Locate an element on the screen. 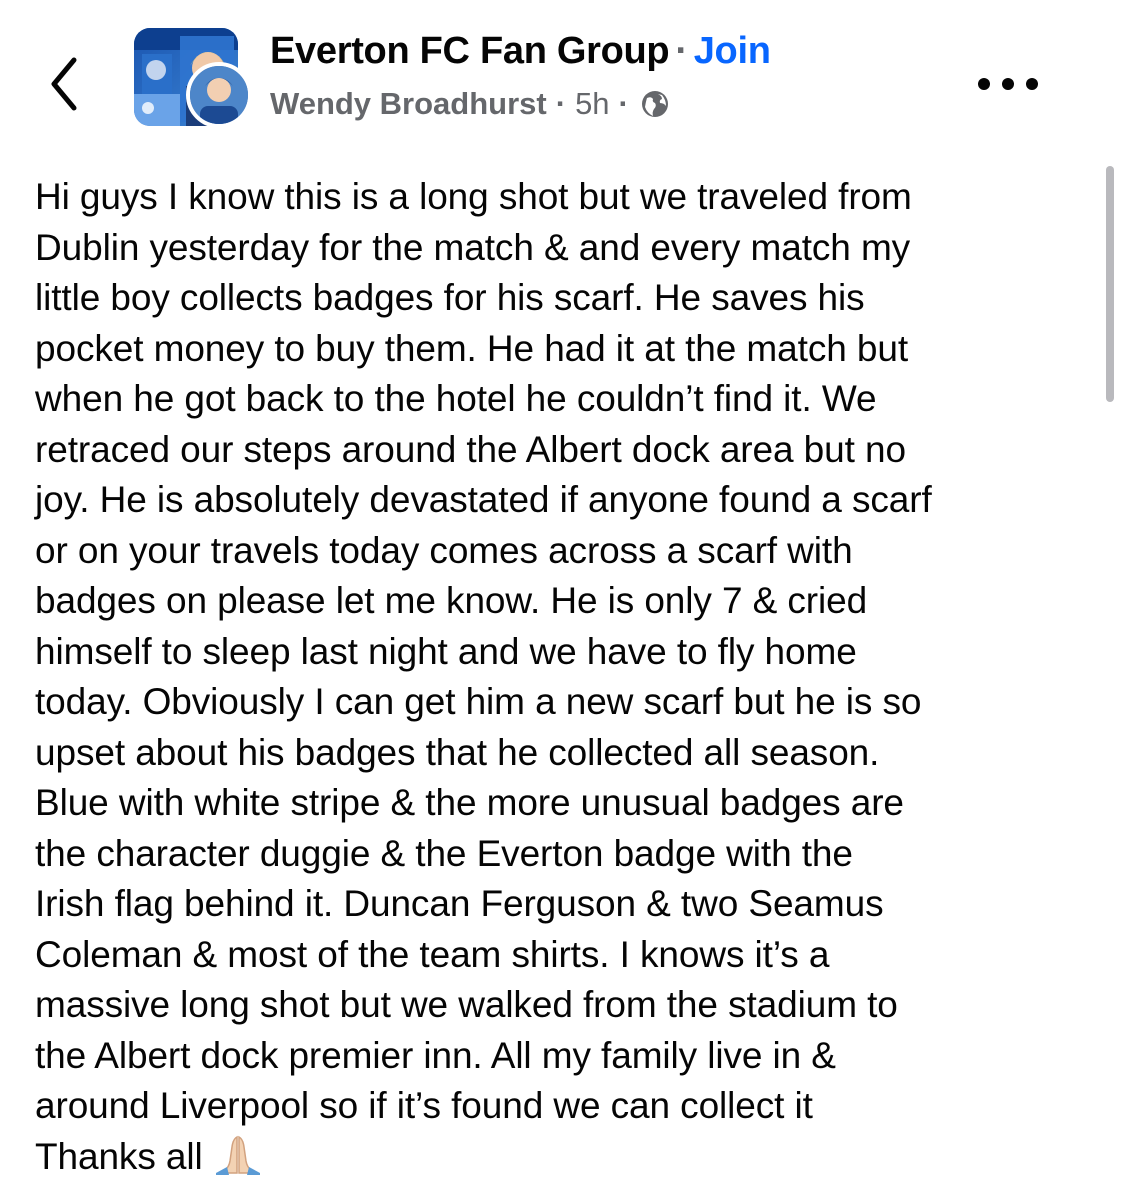  chevron-left-icon is located at coordinates (64, 84).